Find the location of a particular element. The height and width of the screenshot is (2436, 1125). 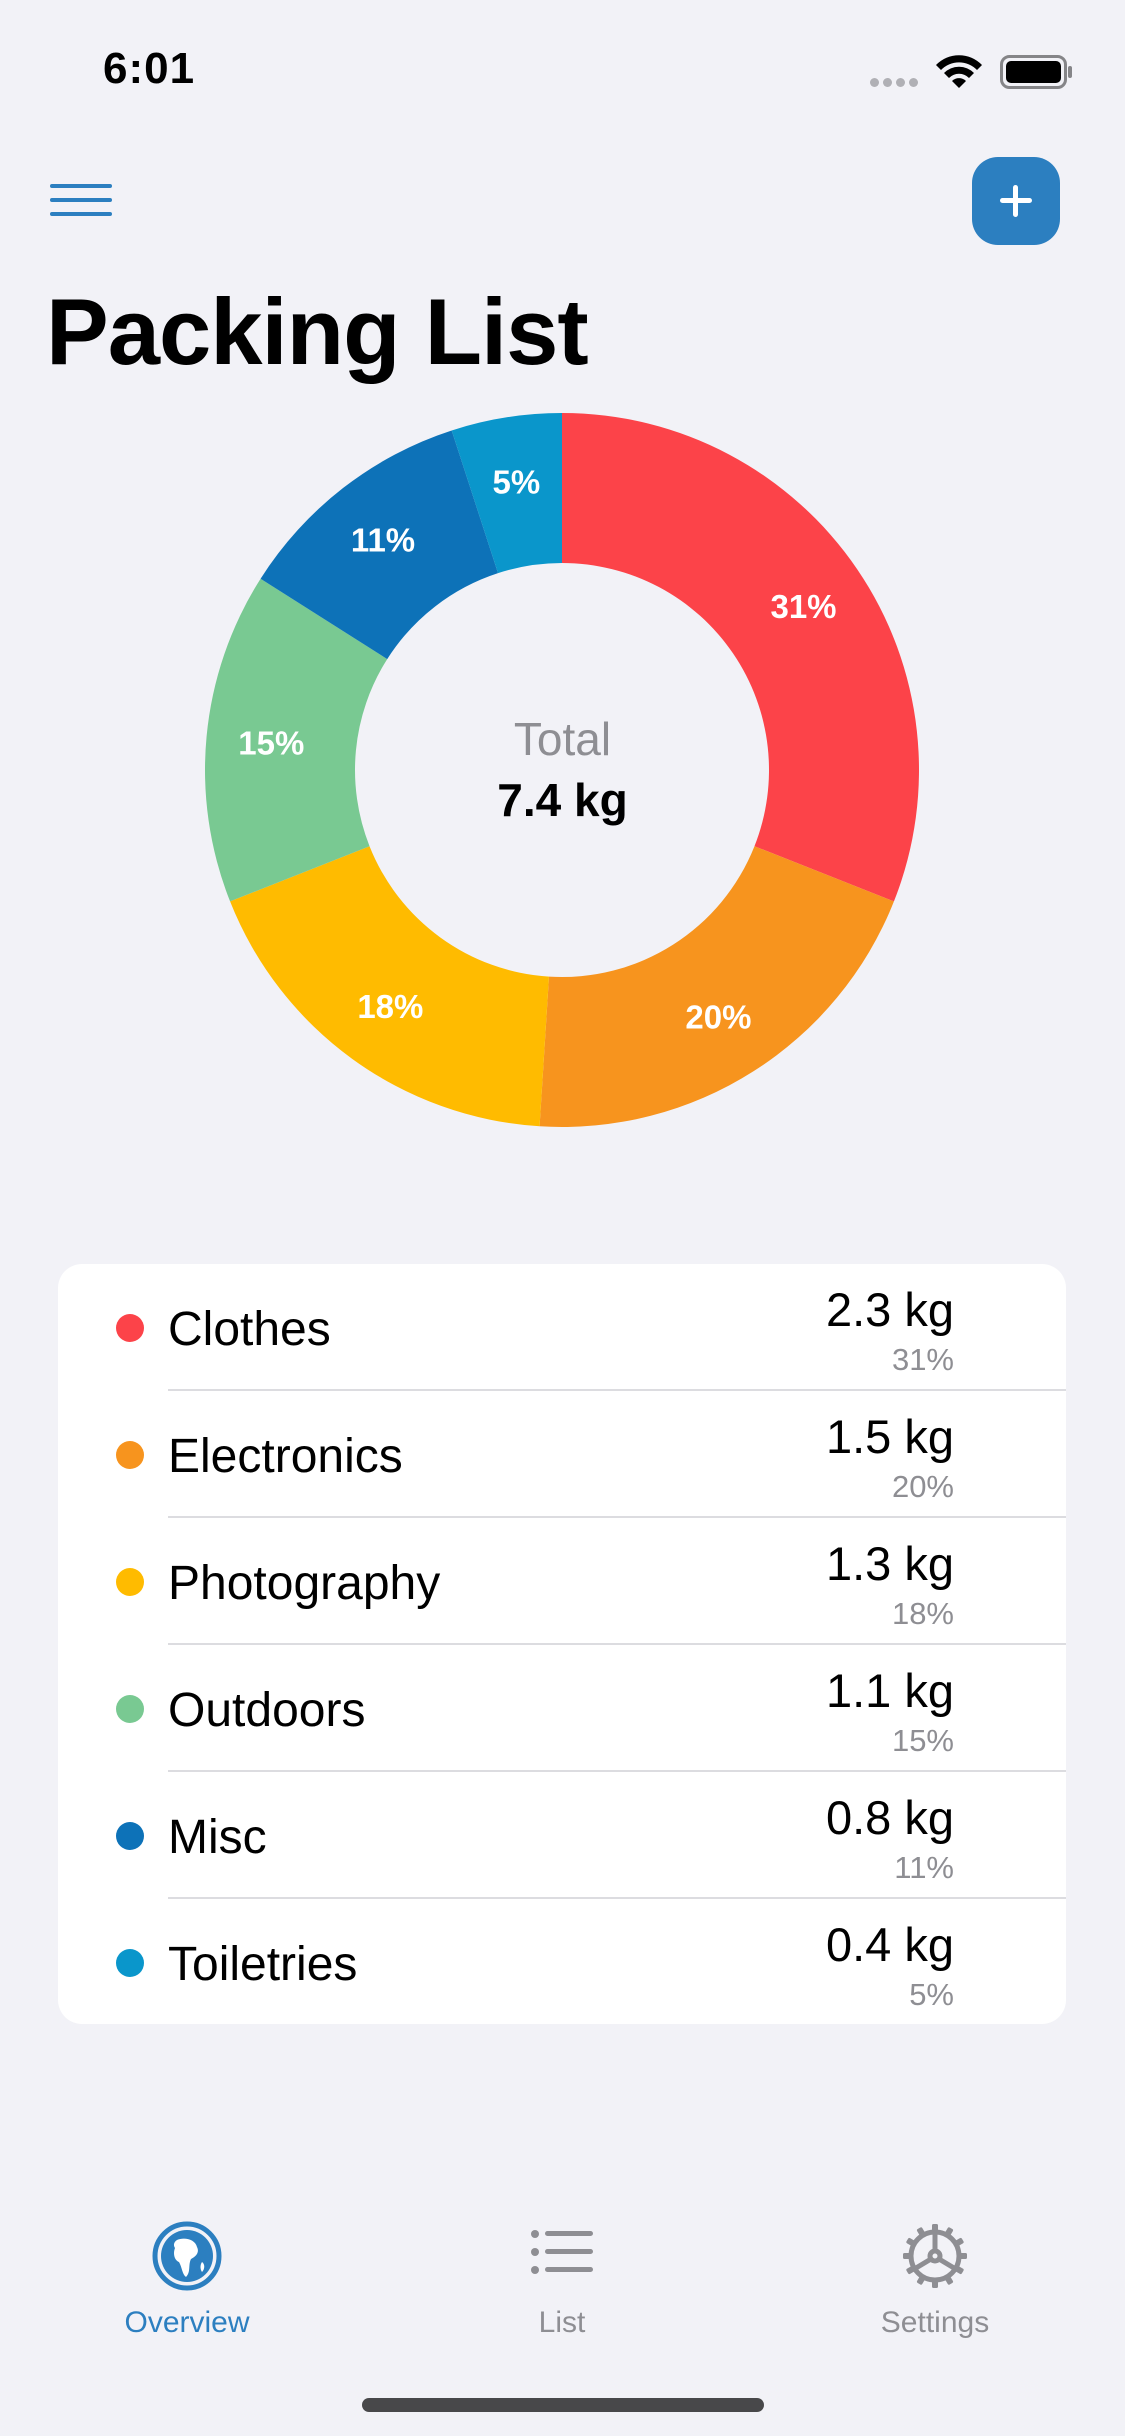

category-name: Electronics is located at coordinates (285, 1456).